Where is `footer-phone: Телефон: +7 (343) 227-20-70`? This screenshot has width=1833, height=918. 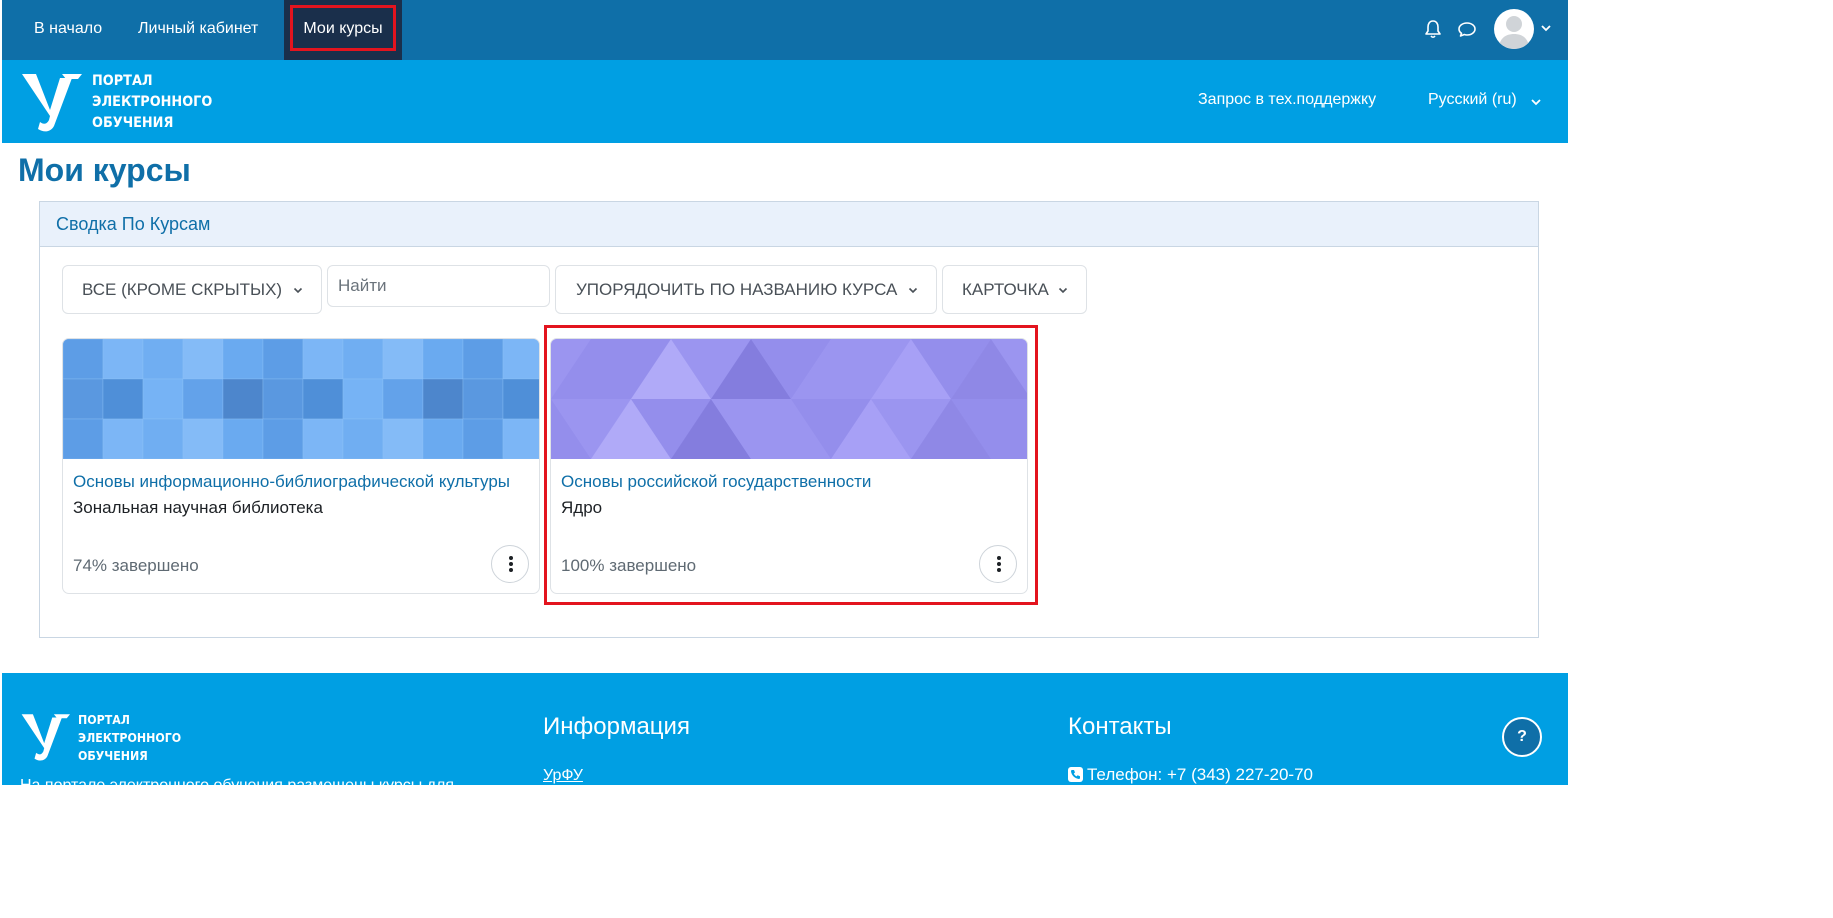 footer-phone: Телефон: +7 (343) 227-20-70 is located at coordinates (1190, 775).